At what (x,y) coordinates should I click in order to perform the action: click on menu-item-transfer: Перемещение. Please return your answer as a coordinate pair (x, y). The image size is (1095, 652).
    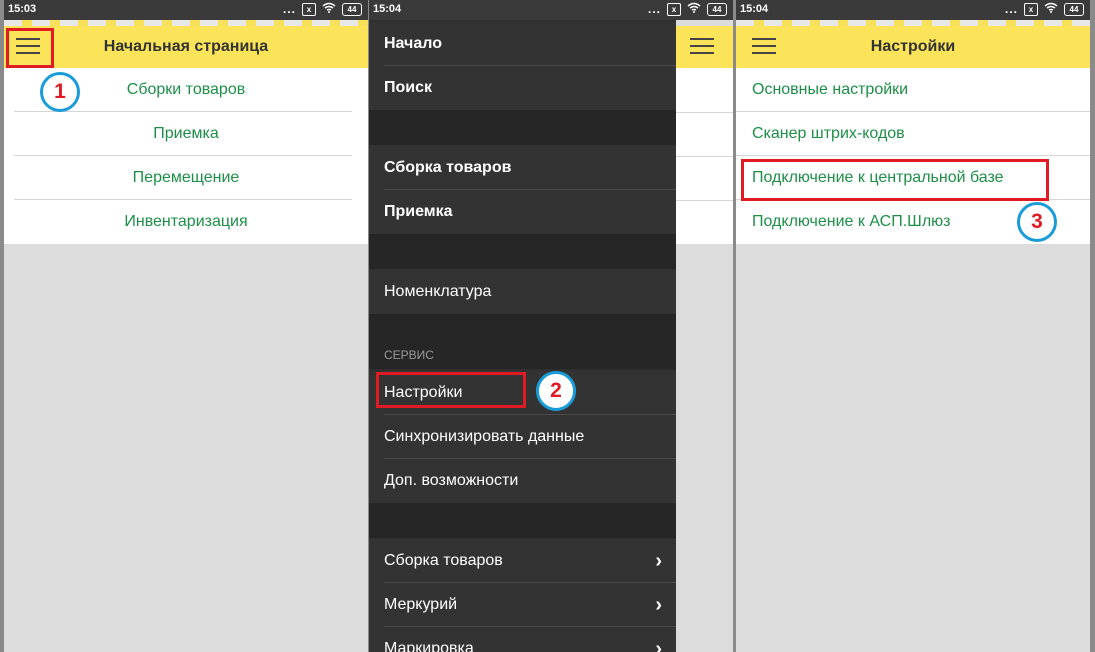
    Looking at the image, I should click on (186, 178).